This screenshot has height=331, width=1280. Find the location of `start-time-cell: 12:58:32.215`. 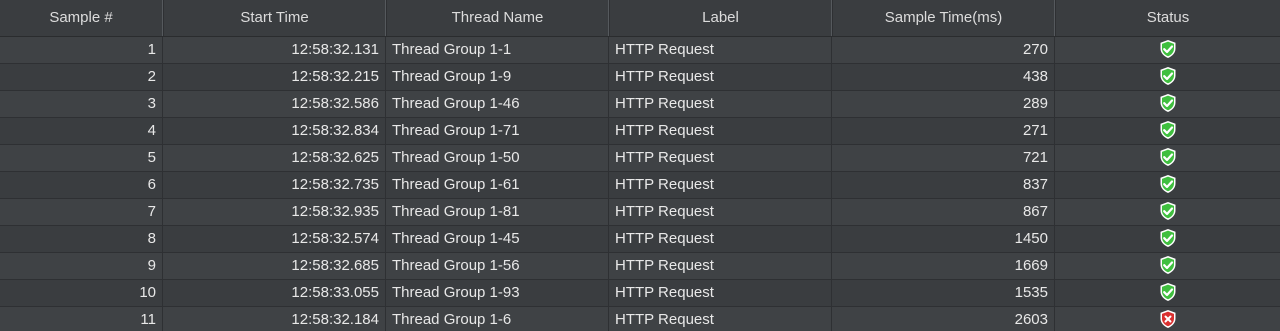

start-time-cell: 12:58:32.215 is located at coordinates (274, 77).